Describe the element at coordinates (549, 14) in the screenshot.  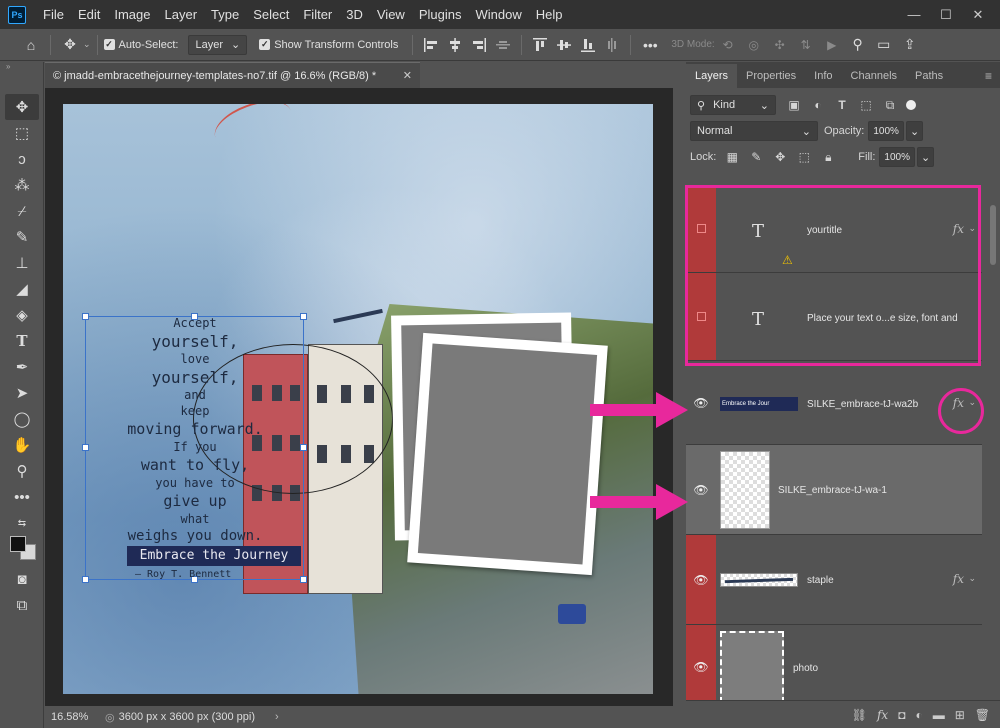
I see `menu-help: Help` at that location.